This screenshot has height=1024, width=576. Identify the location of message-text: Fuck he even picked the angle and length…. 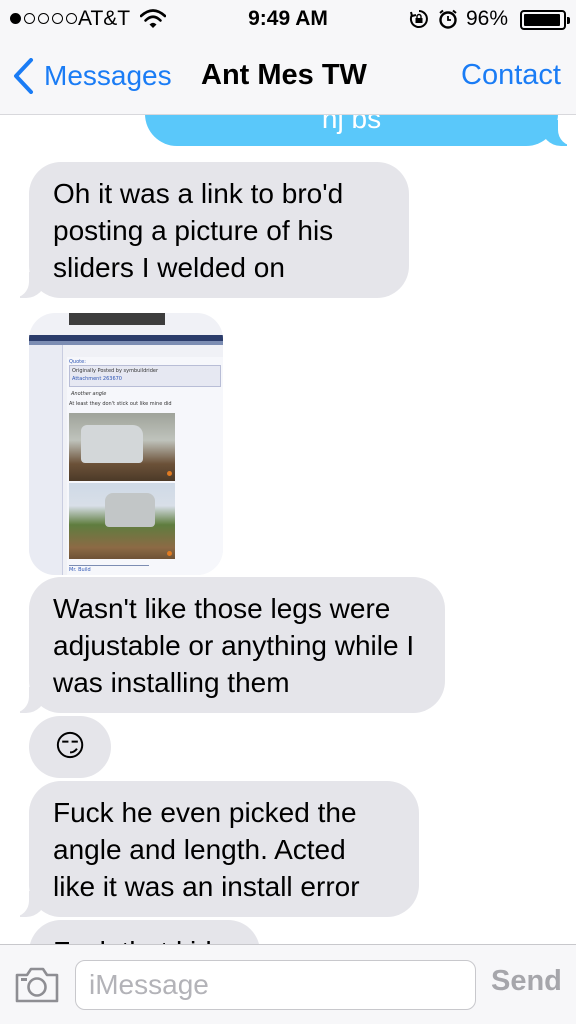
(206, 849).